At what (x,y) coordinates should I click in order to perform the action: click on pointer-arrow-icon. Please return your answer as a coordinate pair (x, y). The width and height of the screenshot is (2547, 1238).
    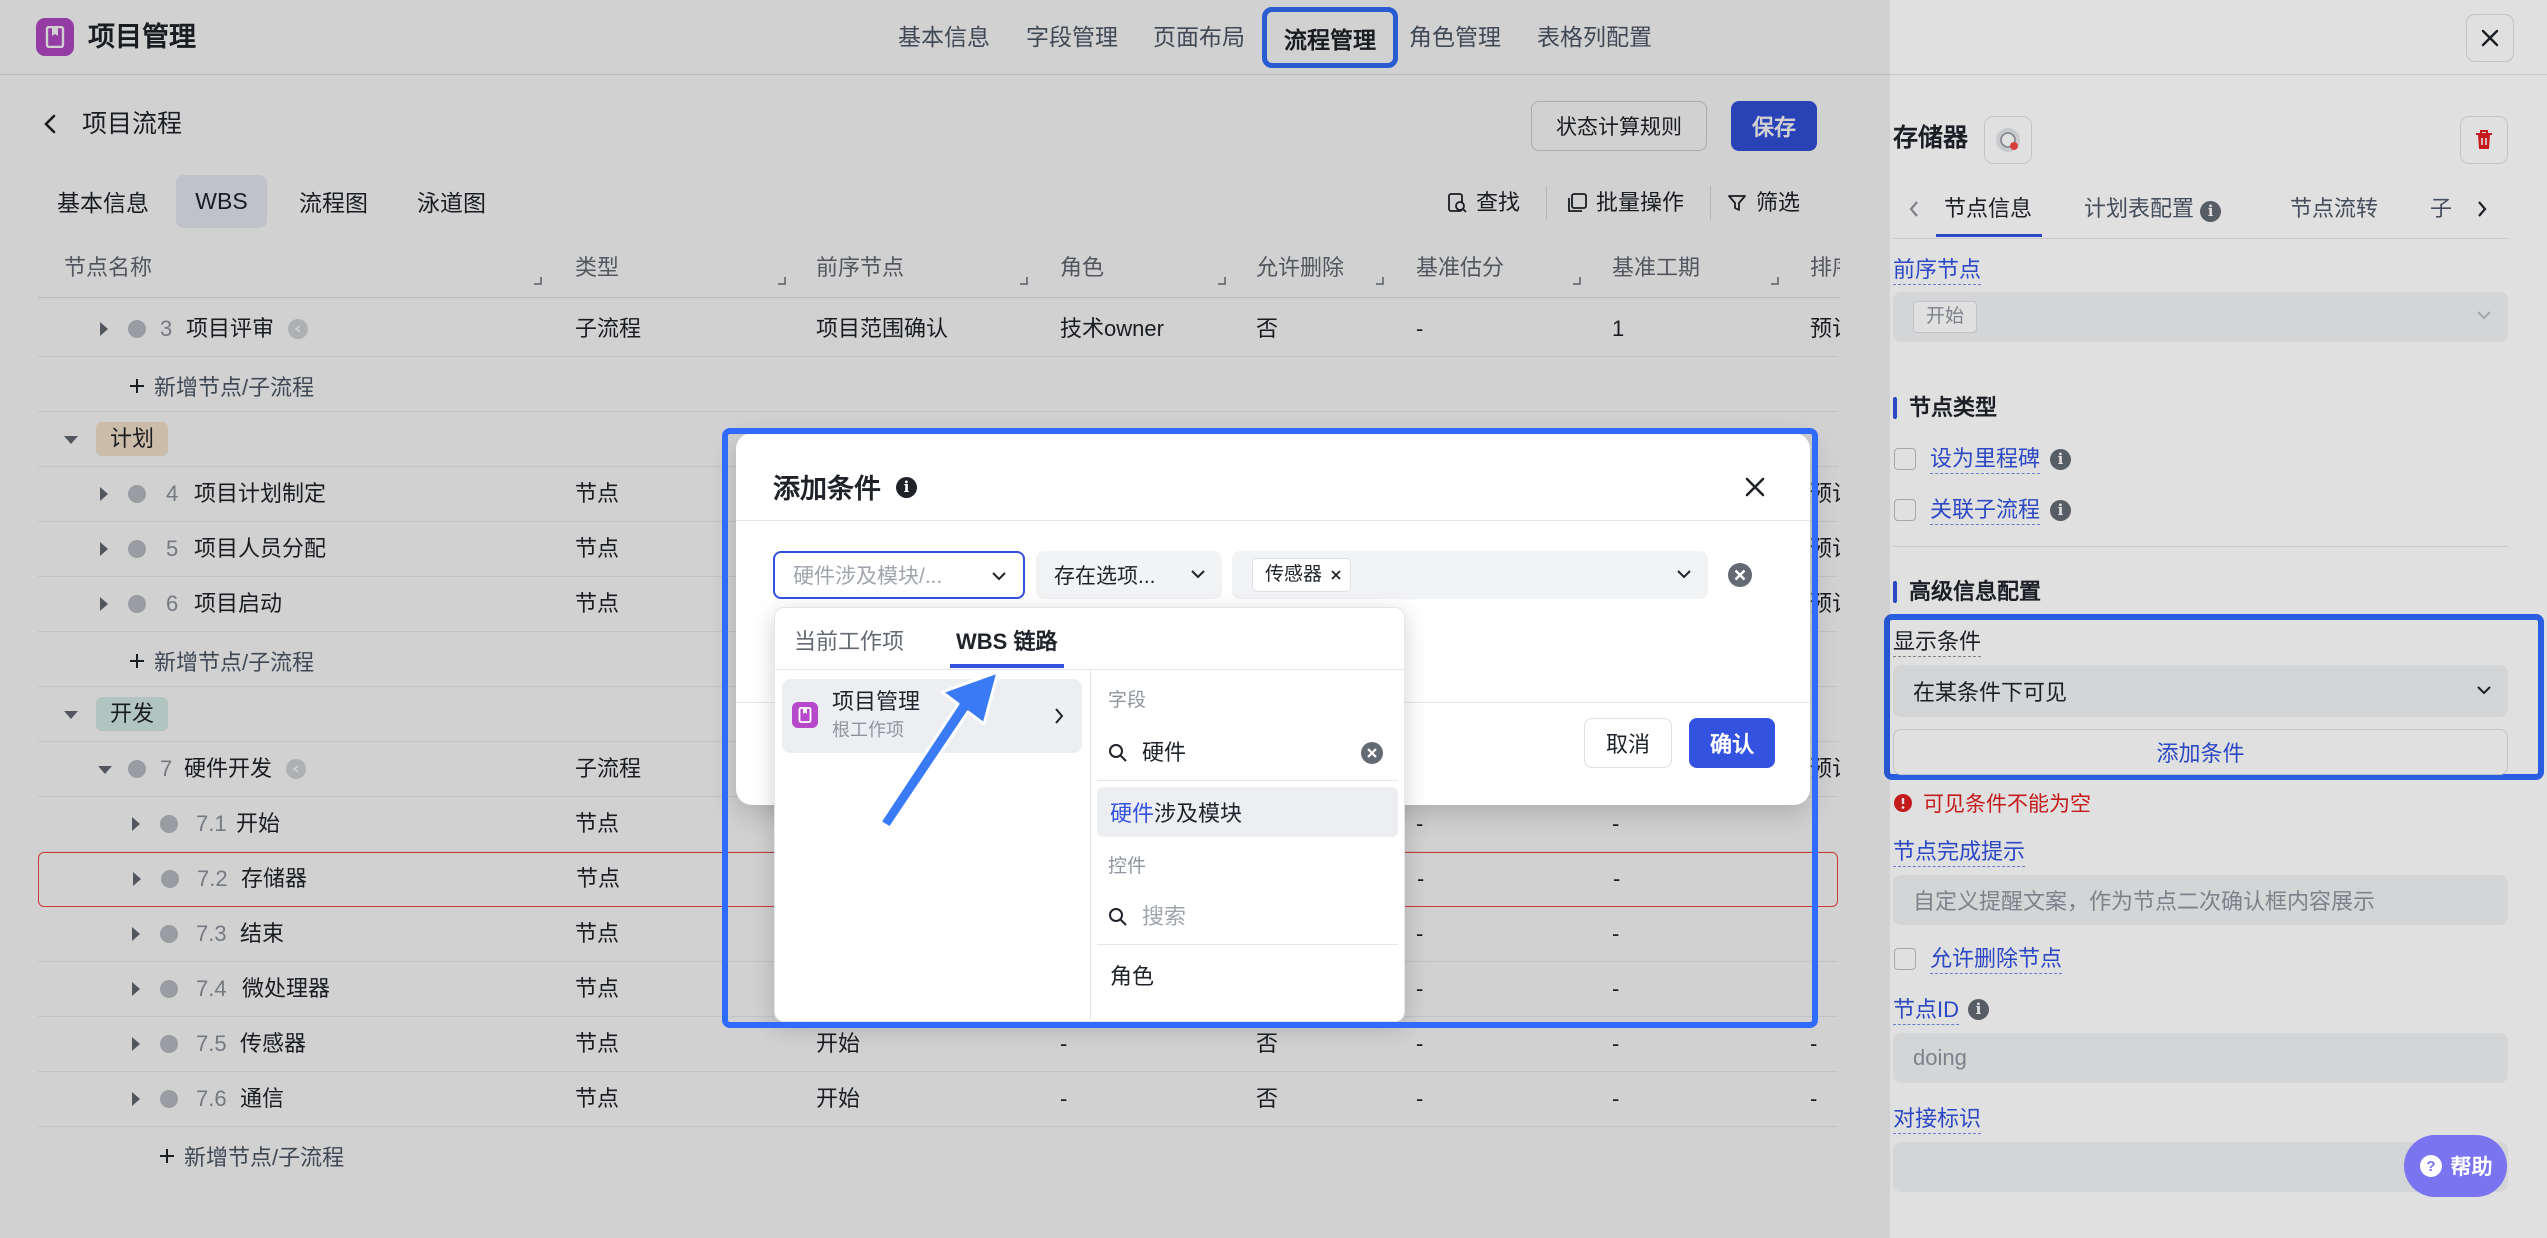
    Looking at the image, I should click on (939, 750).